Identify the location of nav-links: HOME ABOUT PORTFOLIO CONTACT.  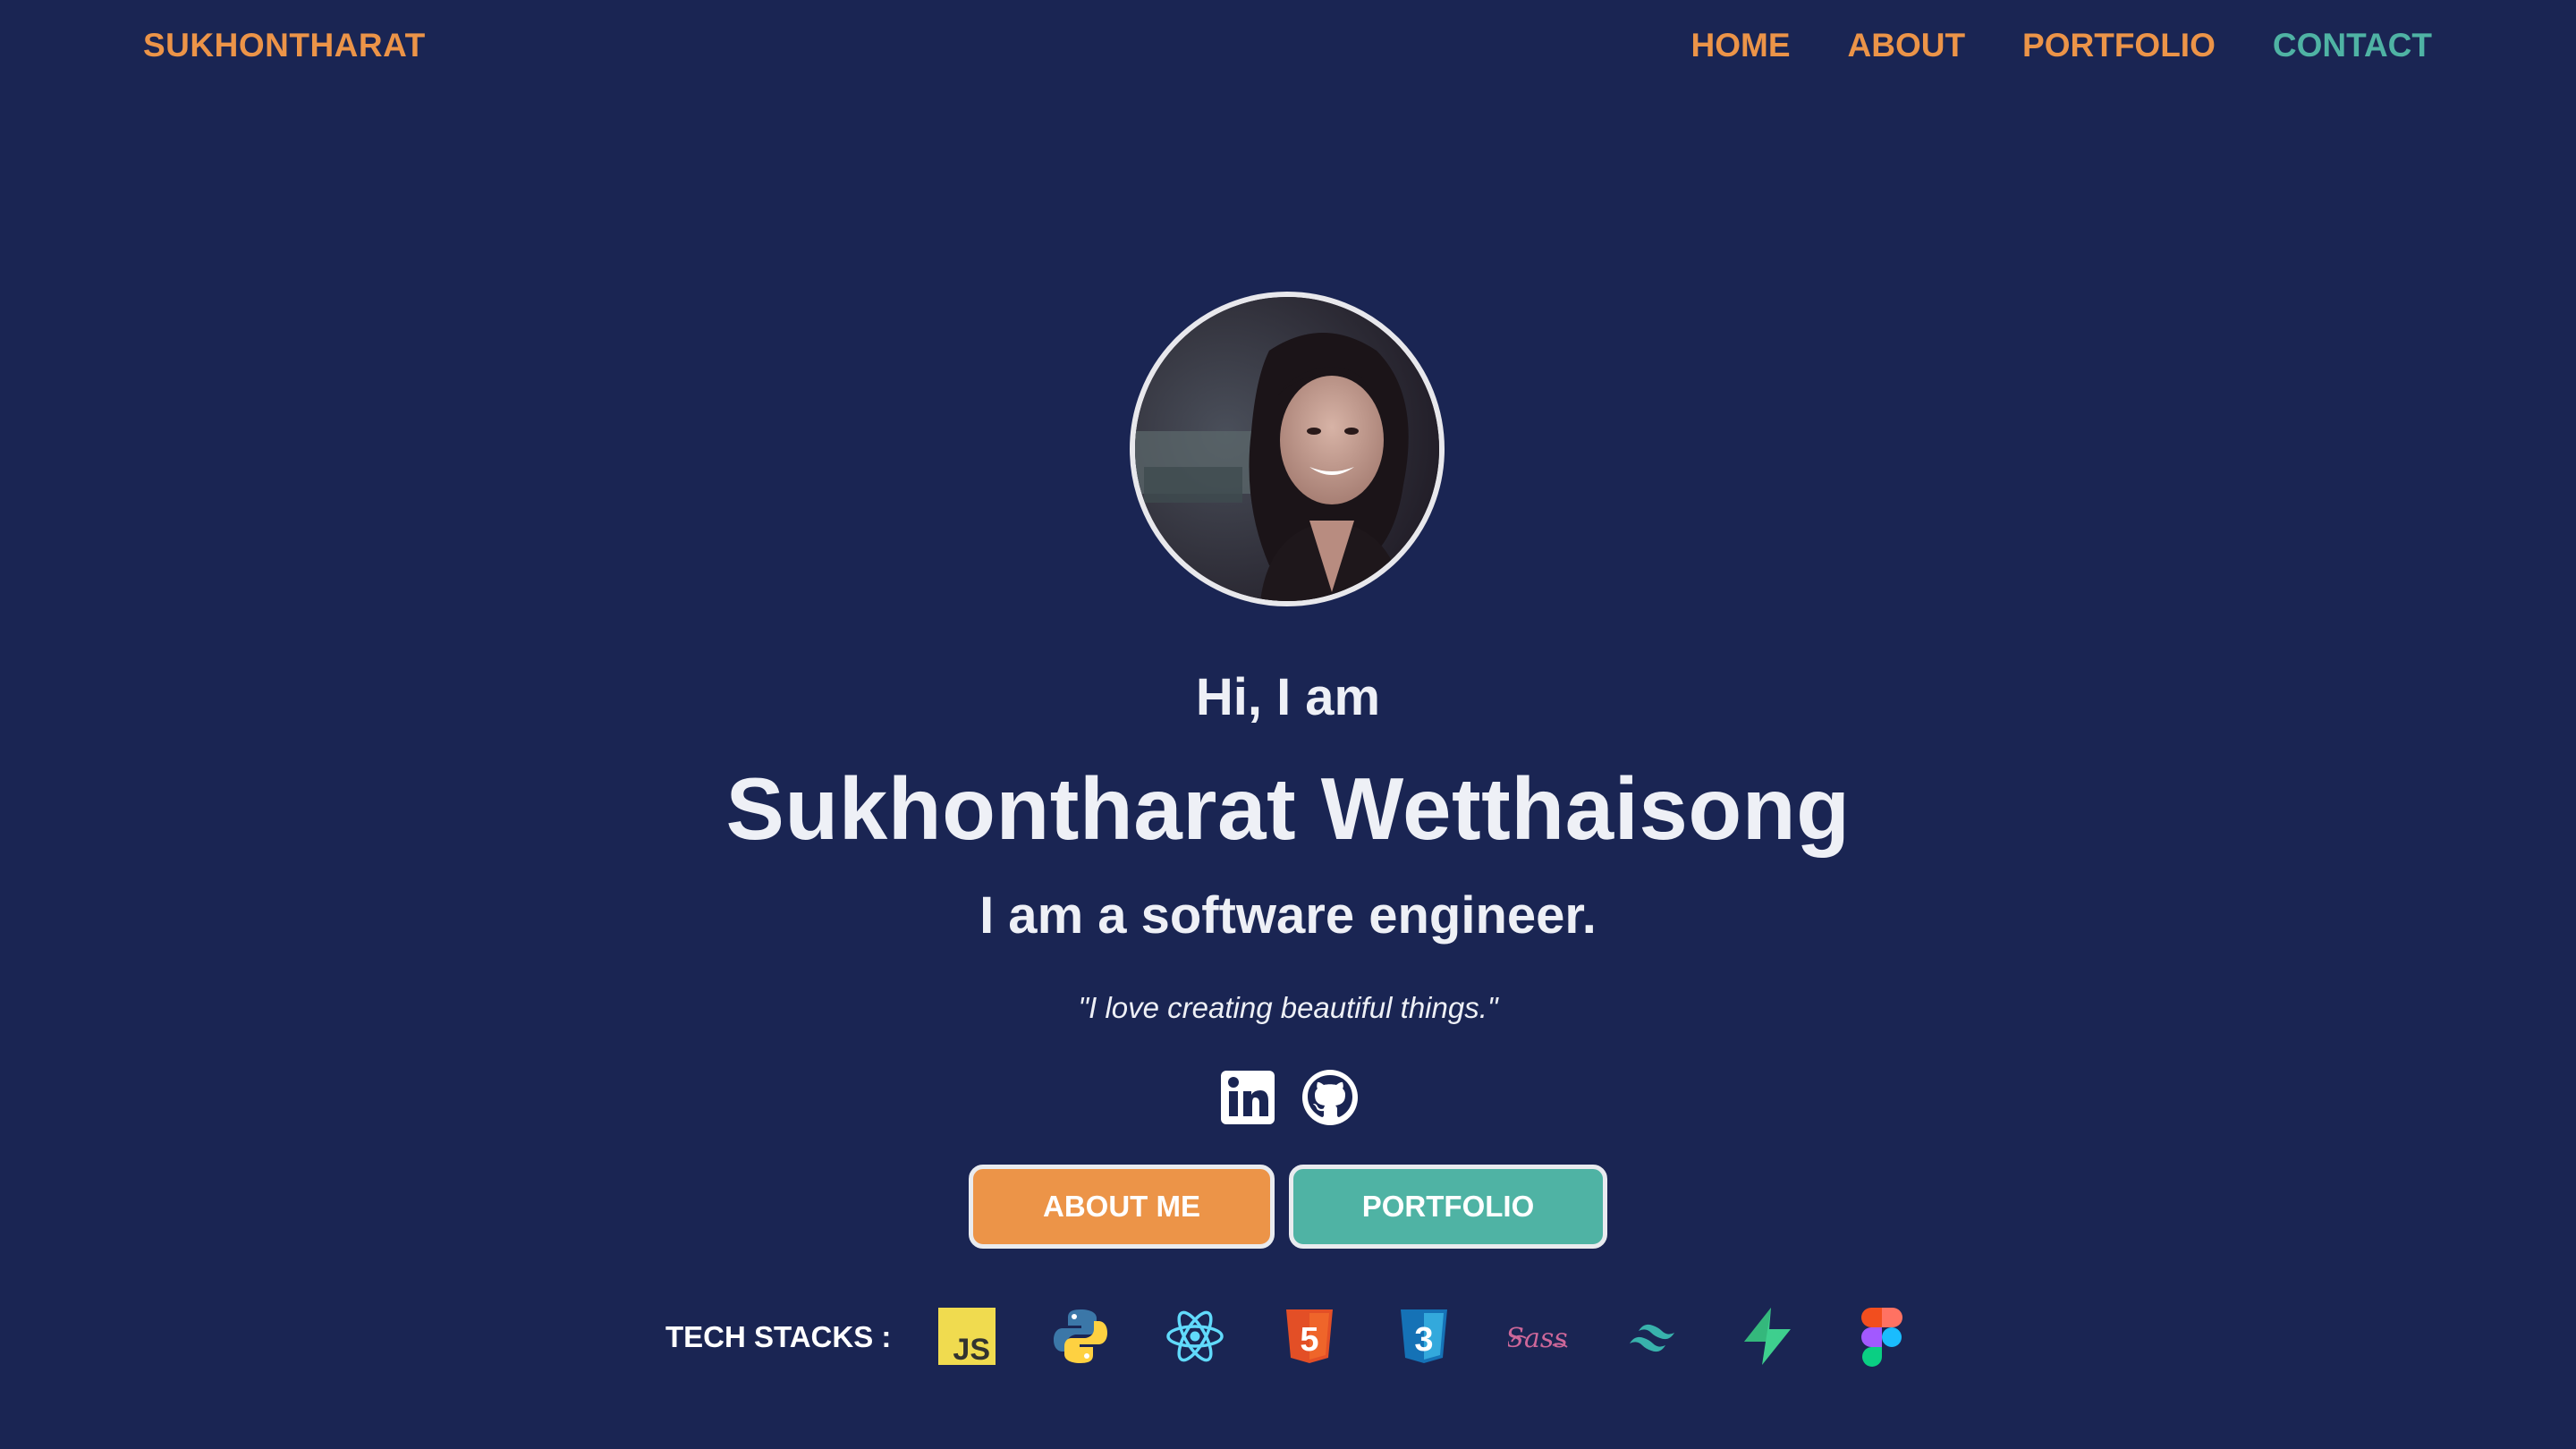
(2062, 45).